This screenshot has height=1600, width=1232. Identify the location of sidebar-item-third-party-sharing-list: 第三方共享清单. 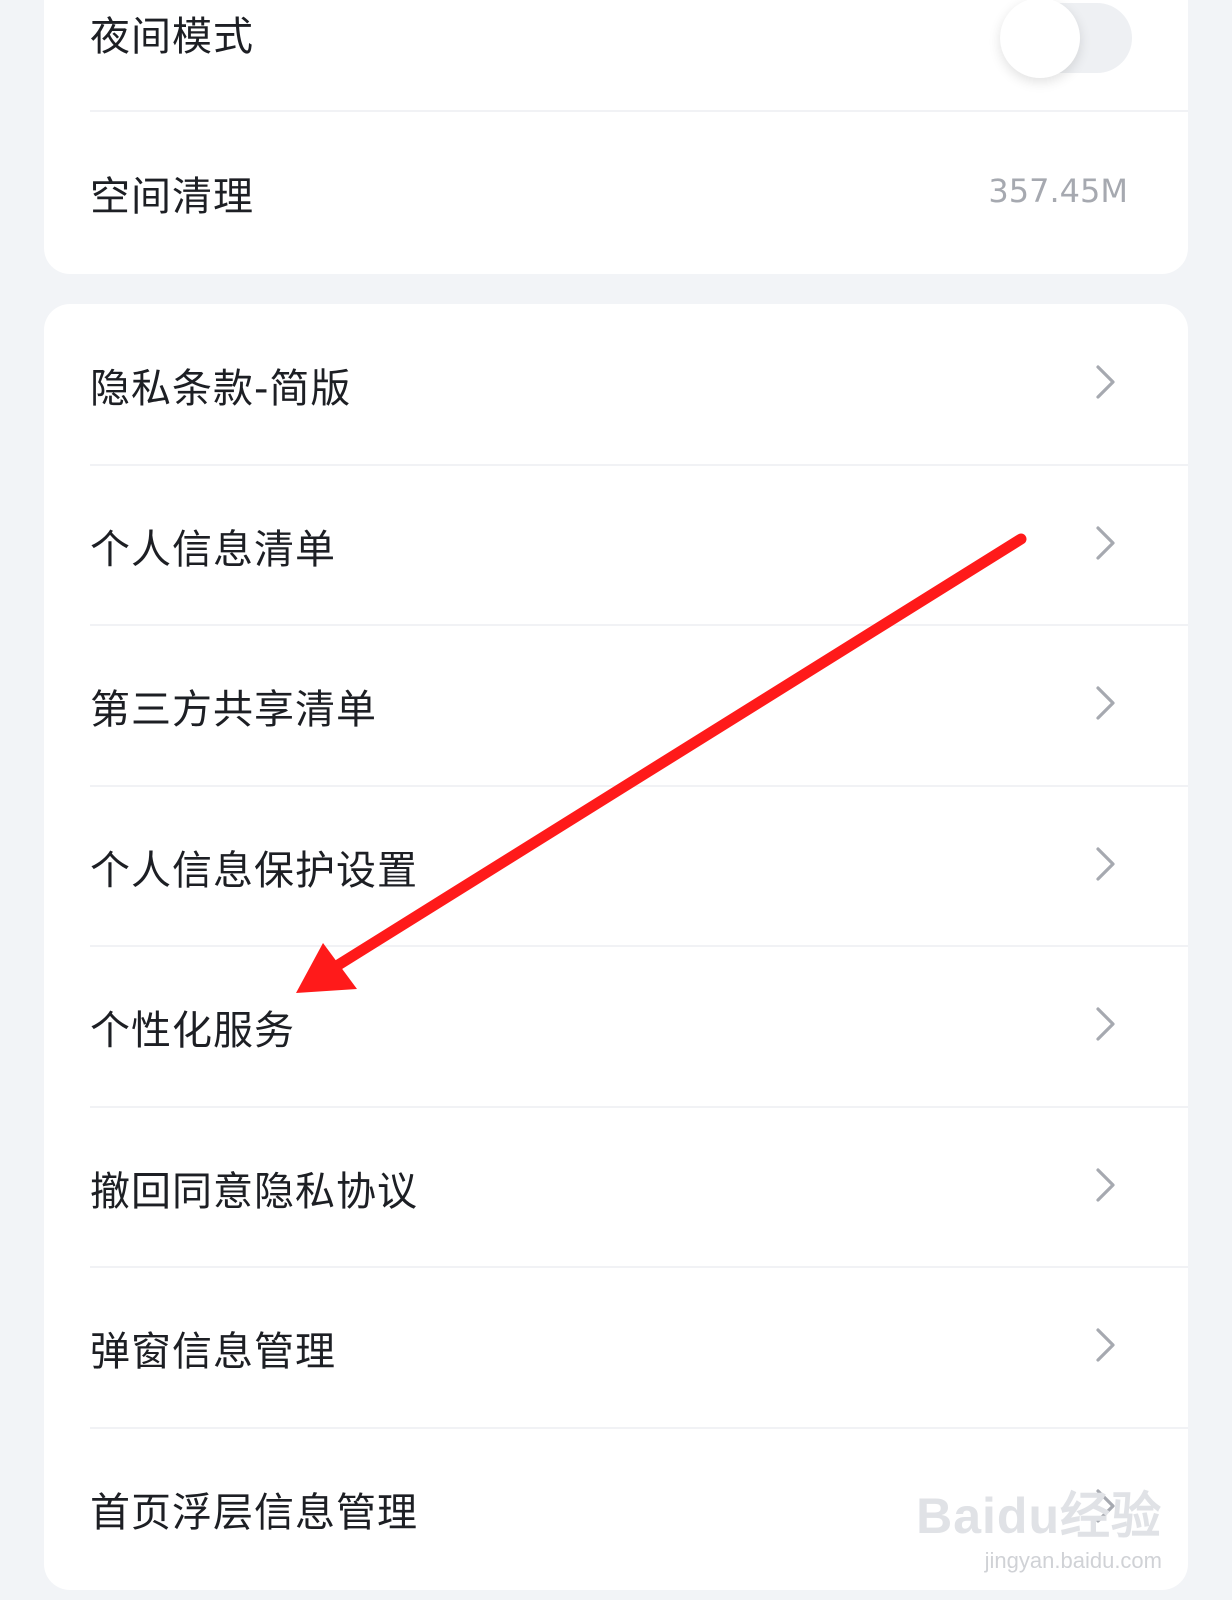
(616, 705).